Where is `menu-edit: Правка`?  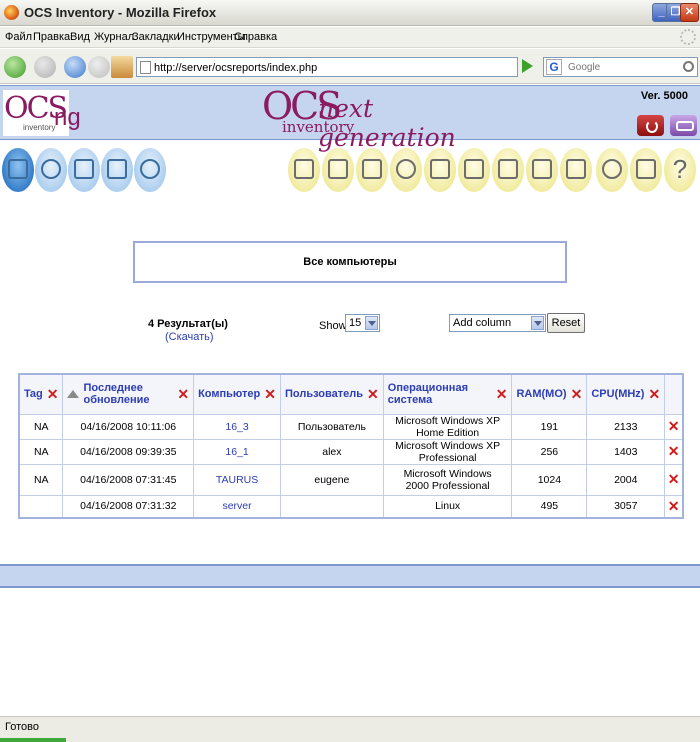 menu-edit: Правка is located at coordinates (51, 37).